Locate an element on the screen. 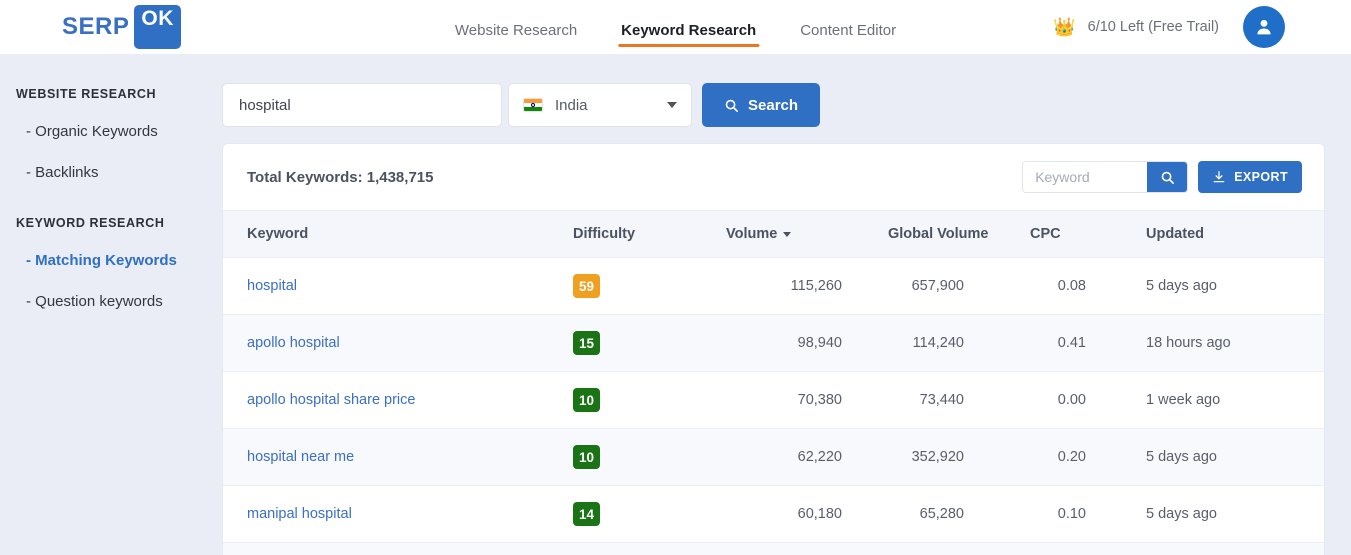 This screenshot has height=555, width=1351. sidebar-item-question-keywords: - Question keywords is located at coordinates (124, 301).